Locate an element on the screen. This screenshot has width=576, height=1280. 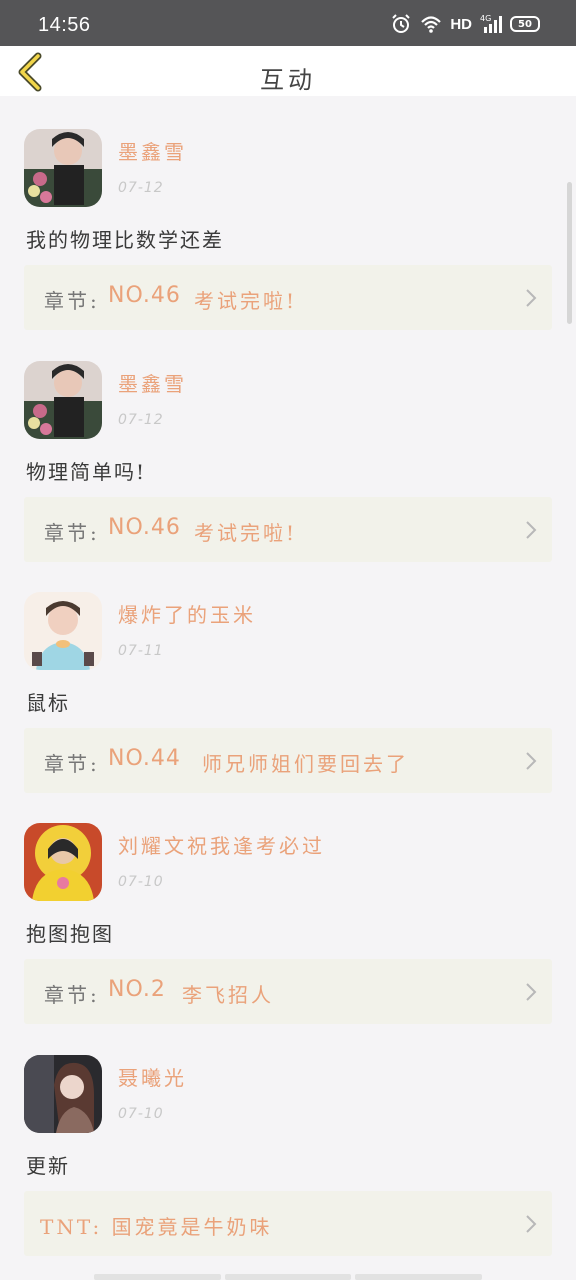
chapter-number: NO.2 is located at coordinates (137, 989).